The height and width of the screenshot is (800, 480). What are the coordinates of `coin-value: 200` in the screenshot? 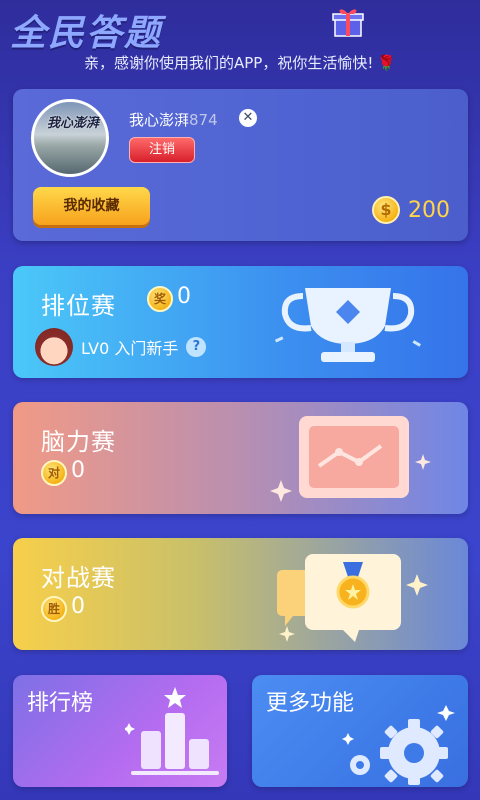 It's located at (429, 210).